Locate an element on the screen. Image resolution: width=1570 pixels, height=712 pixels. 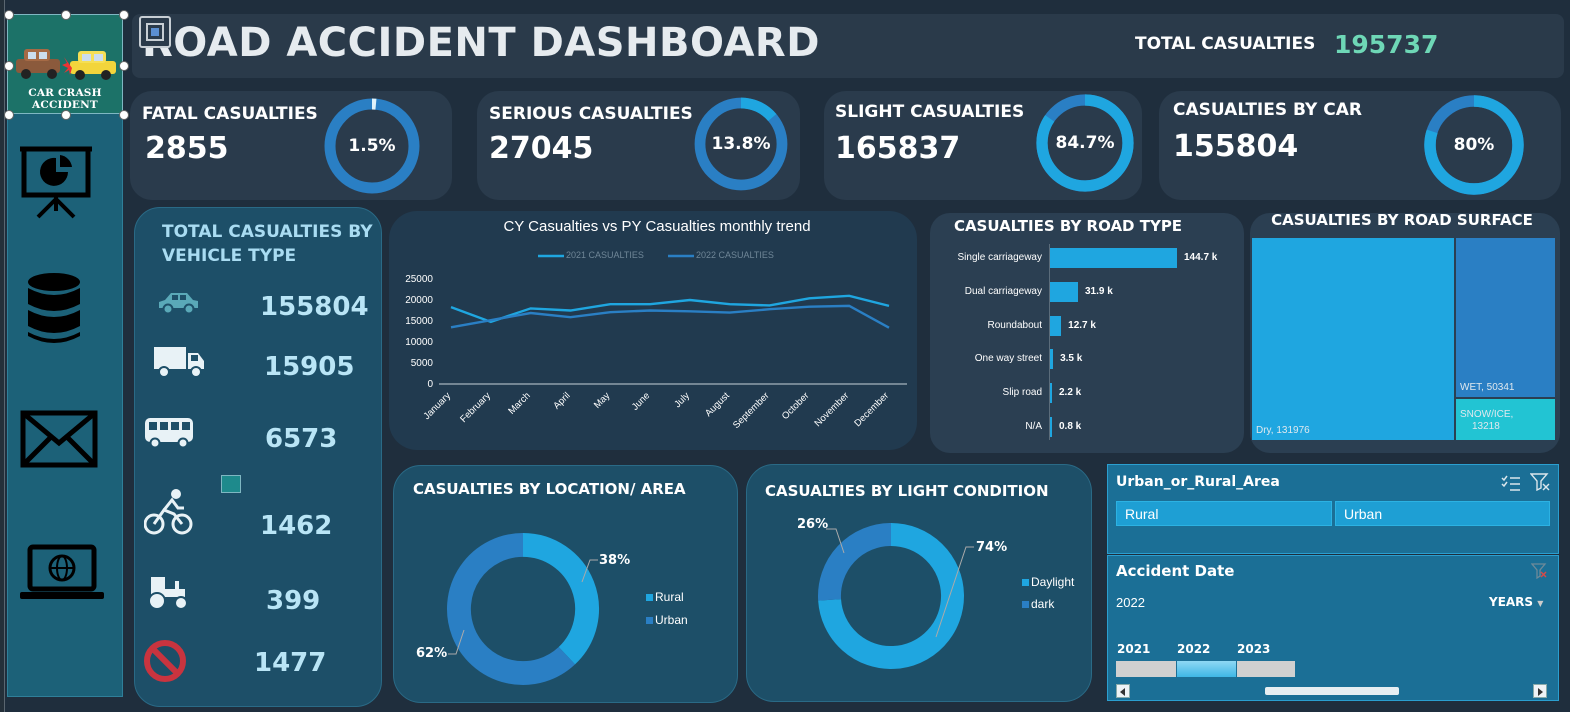
bar-data-label: 2.2 k is located at coordinates (1070, 393).